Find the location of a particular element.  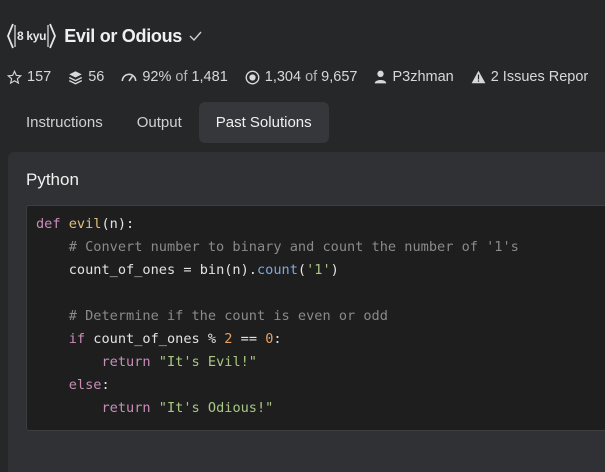

code-token-op: % is located at coordinates (212, 339).